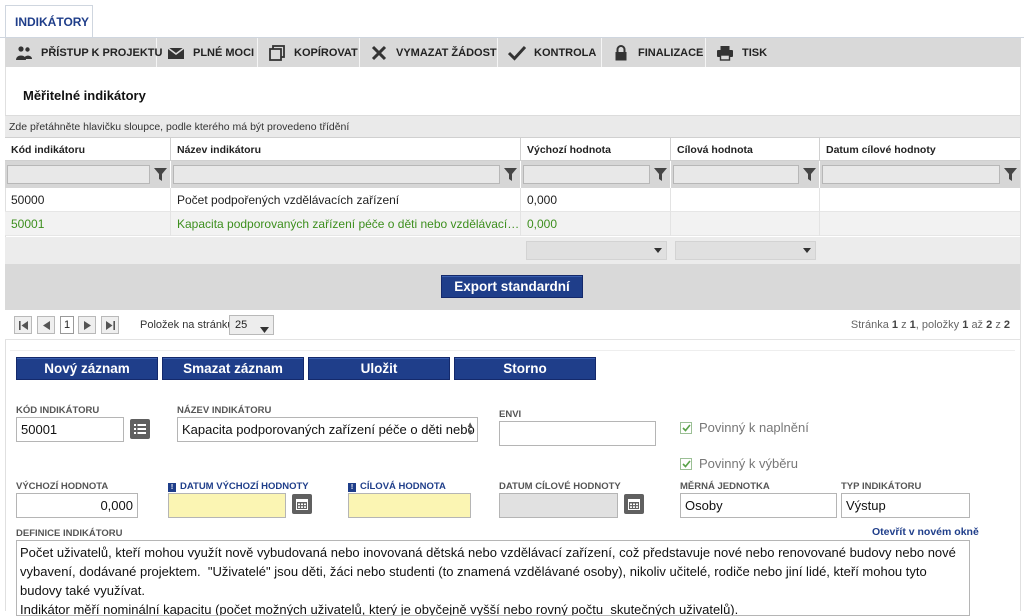 Image resolution: width=1024 pixels, height=616 pixels. I want to click on copy-icon, so click(277, 52).